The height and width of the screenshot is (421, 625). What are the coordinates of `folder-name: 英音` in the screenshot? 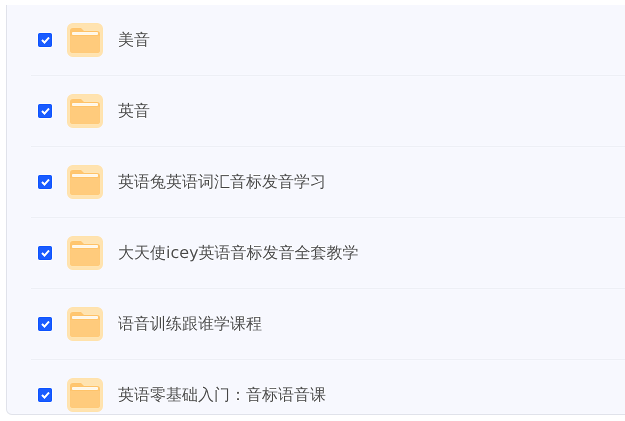 It's located at (134, 111).